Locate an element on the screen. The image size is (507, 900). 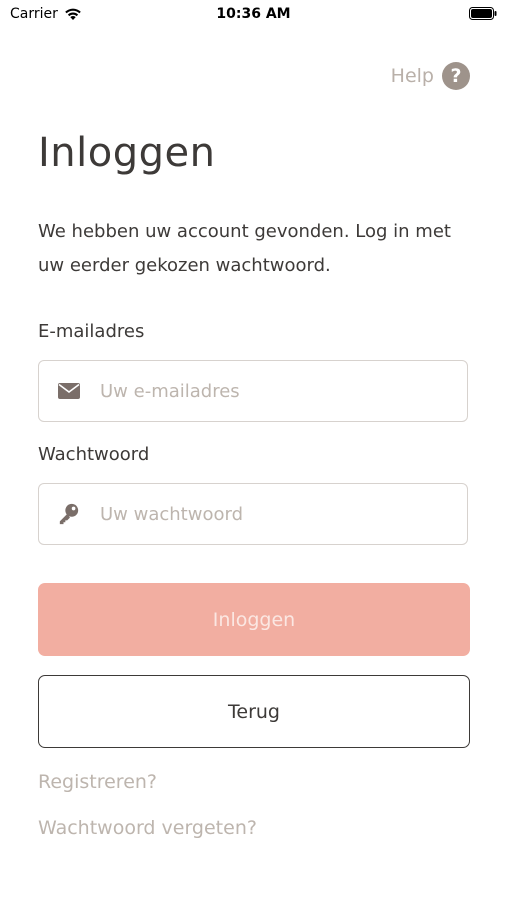
password-field is located at coordinates (253, 514).